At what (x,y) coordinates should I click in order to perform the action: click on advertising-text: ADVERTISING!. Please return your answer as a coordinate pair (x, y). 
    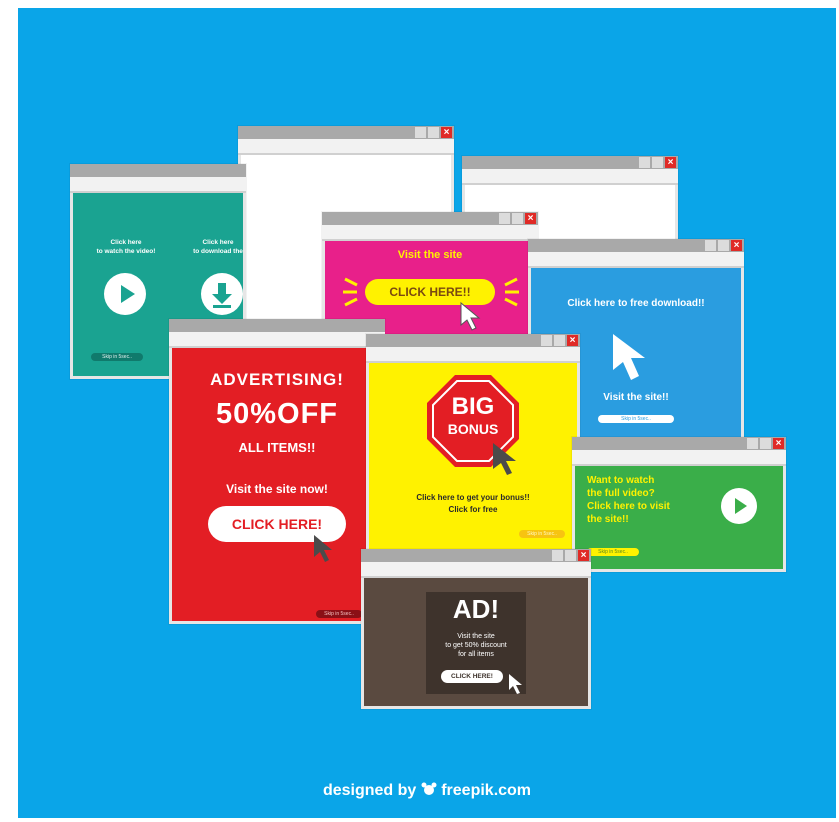
    Looking at the image, I should click on (277, 379).